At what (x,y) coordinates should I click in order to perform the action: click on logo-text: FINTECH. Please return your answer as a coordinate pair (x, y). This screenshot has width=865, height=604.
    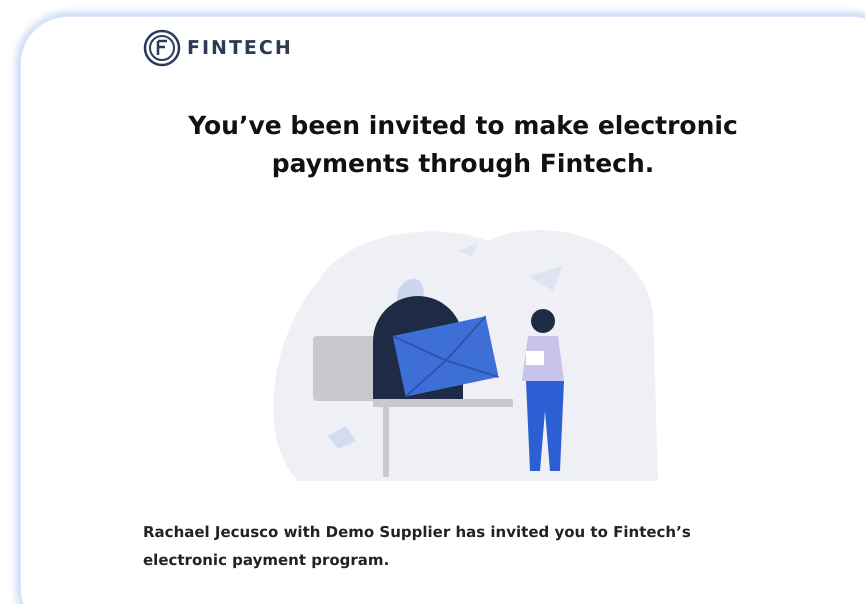
    Looking at the image, I should click on (240, 48).